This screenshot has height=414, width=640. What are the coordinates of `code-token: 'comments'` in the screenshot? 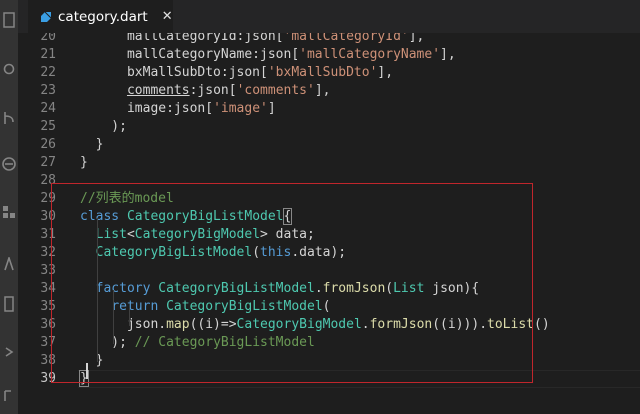 It's located at (275, 90).